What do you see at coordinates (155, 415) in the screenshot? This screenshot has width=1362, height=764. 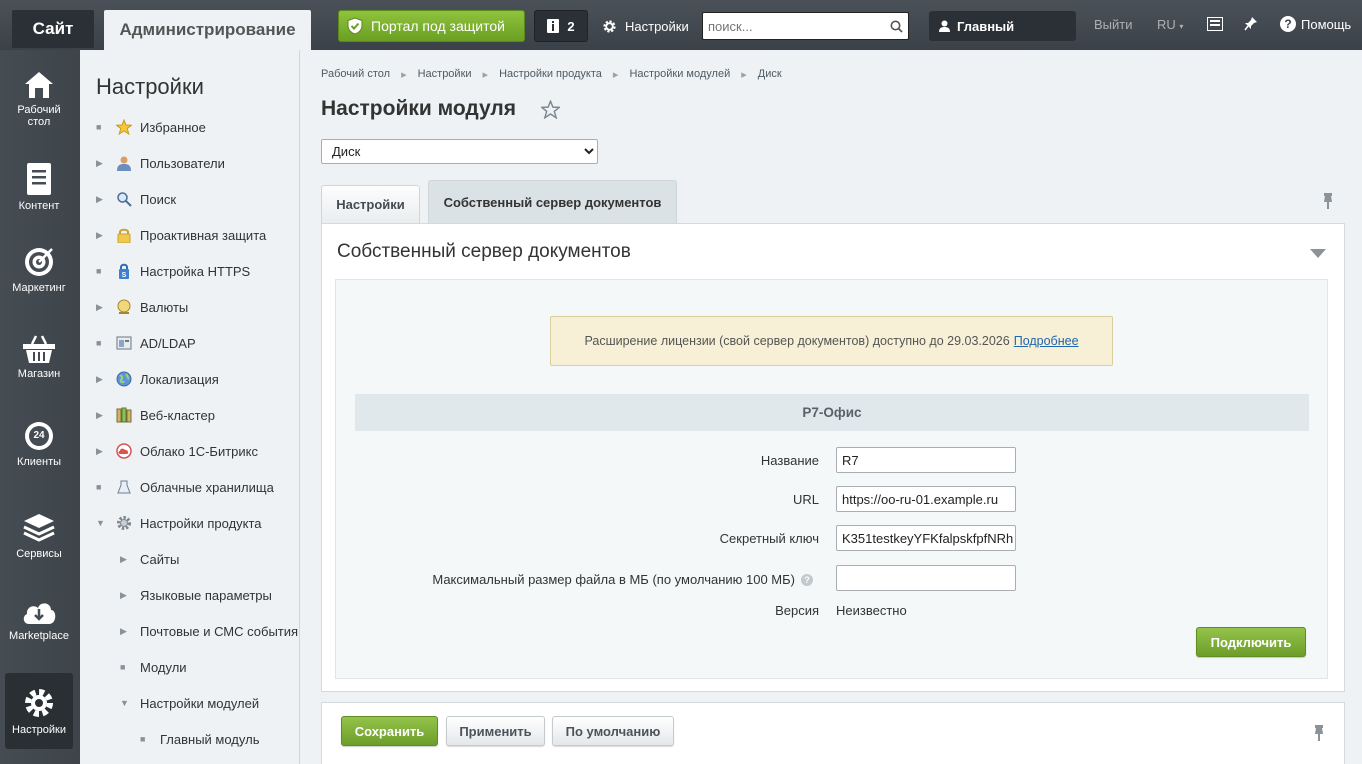 I see `sidebar-item-webcluster: ▶ Веб-кластер` at bounding box center [155, 415].